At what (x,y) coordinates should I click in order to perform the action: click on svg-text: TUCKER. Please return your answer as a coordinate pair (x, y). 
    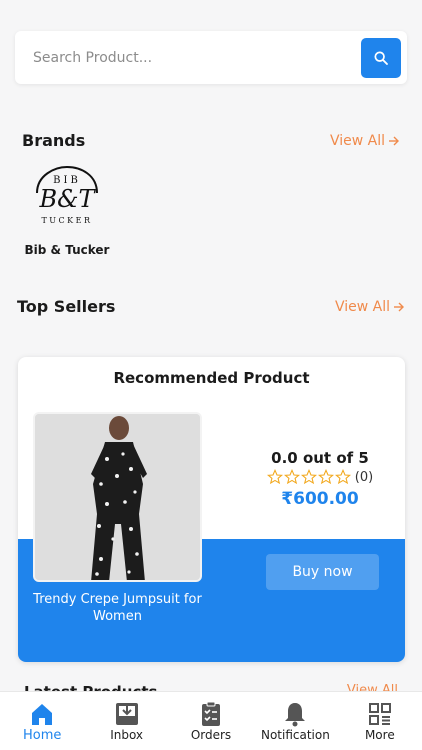
    Looking at the image, I should click on (66, 220).